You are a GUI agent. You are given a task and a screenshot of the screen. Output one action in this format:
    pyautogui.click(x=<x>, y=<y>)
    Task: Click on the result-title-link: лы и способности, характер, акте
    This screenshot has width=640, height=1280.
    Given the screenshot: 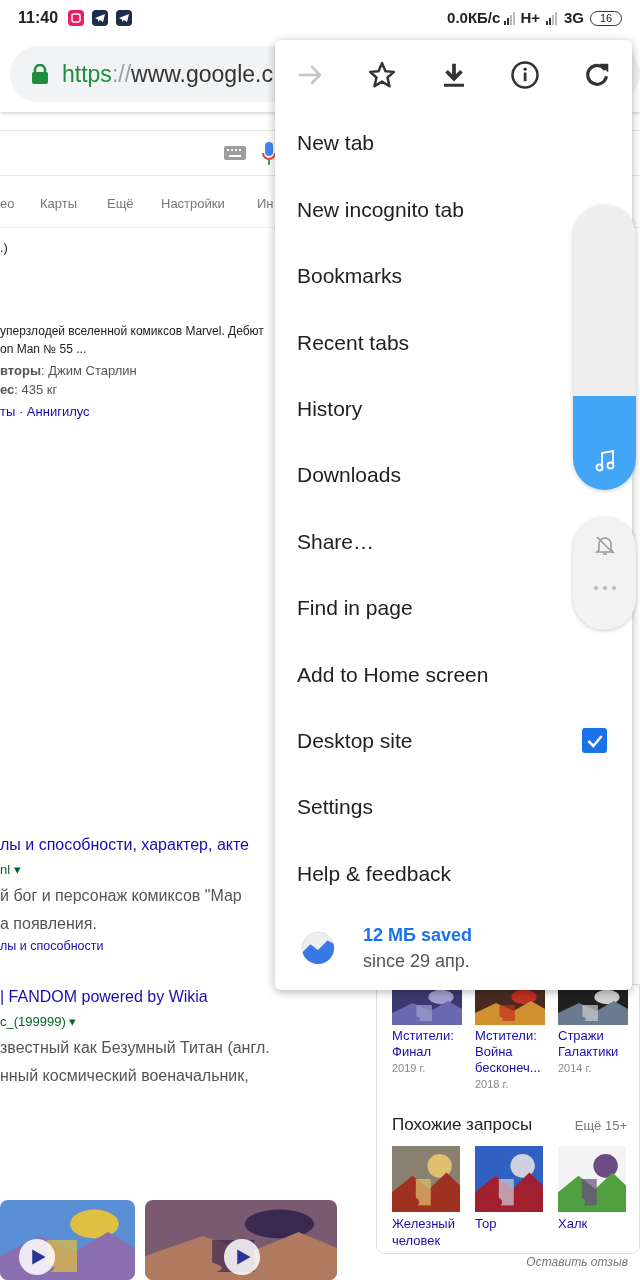 What is the action you would take?
    pyautogui.click(x=124, y=845)
    